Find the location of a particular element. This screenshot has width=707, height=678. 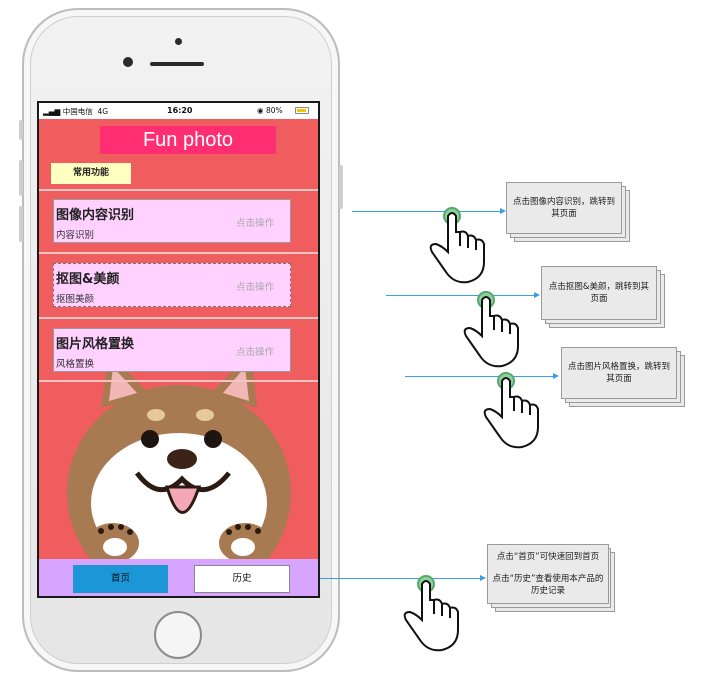

card-cutout-beauty: 抠图&美颜 抠图美颜 点击操作 is located at coordinates (172, 285).